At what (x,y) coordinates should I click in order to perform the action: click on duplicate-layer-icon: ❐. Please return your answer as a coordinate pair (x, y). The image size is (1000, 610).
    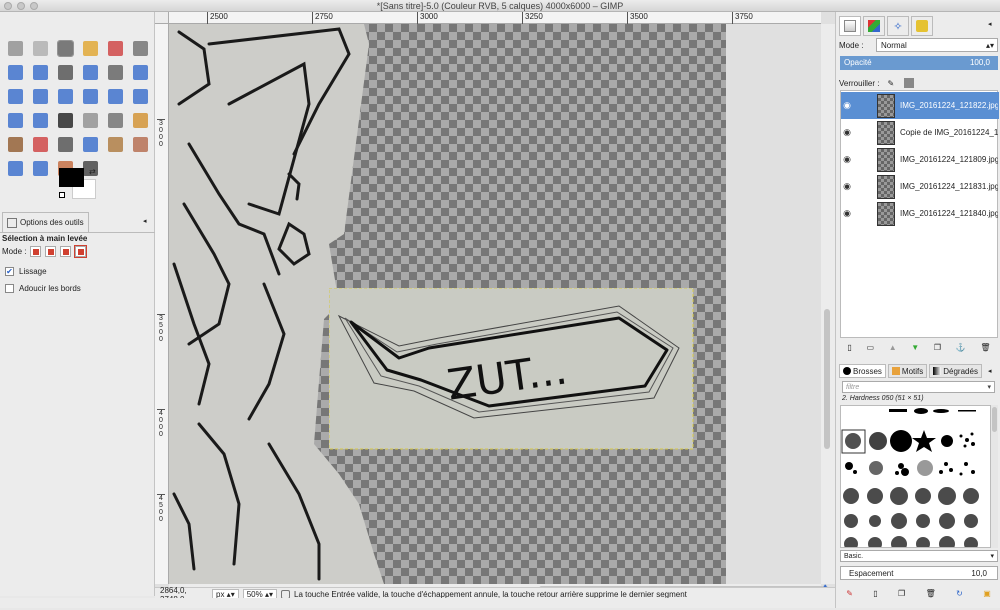
    Looking at the image, I should click on (937, 347).